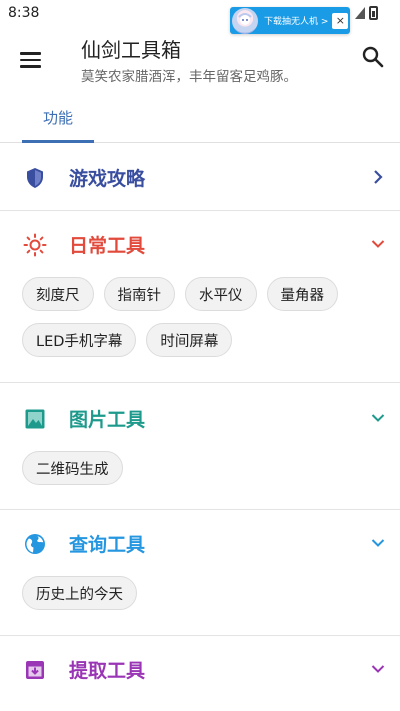 Image resolution: width=400 pixels, height=711 pixels. What do you see at coordinates (107, 246) in the screenshot?
I see `section-title: 日常工具` at bounding box center [107, 246].